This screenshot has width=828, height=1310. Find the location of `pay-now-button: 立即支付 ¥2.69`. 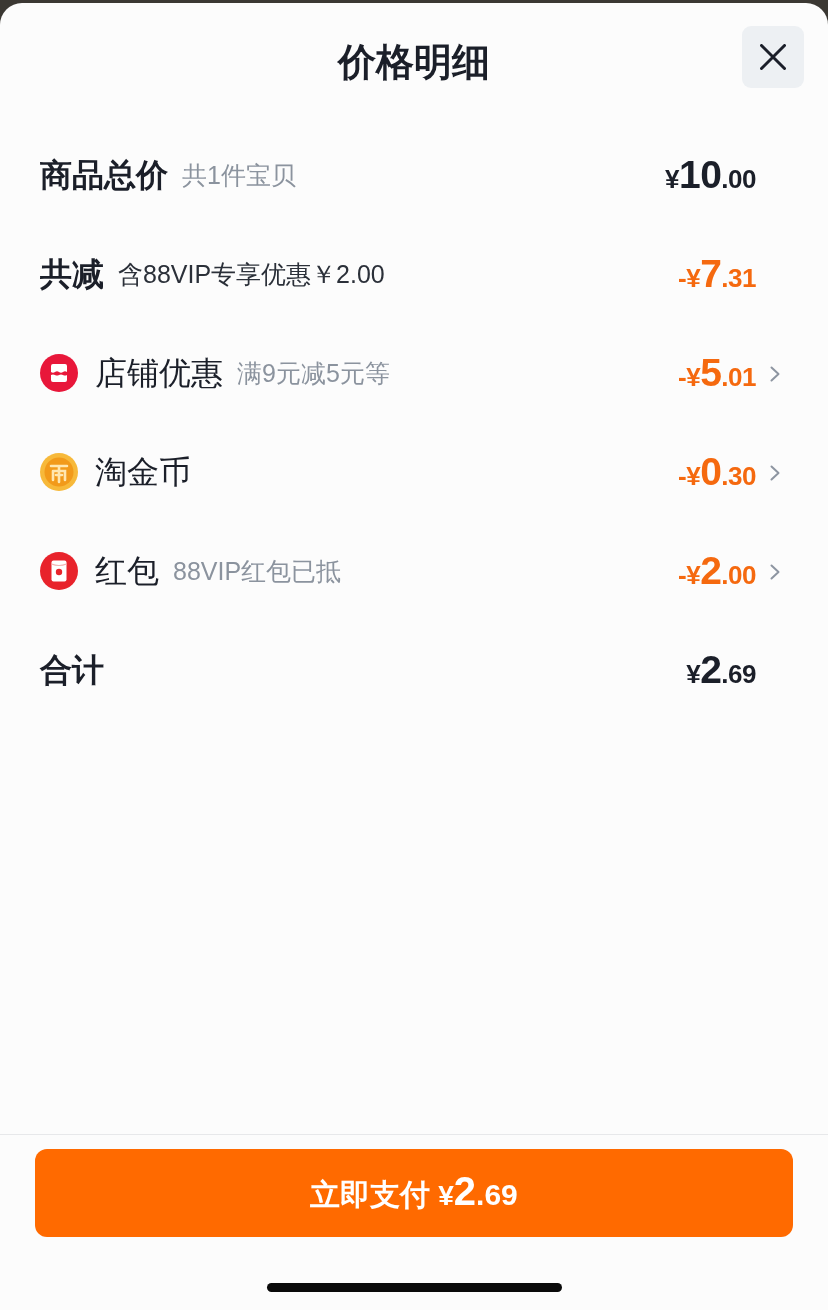

pay-now-button: 立即支付 ¥2.69 is located at coordinates (414, 1193).